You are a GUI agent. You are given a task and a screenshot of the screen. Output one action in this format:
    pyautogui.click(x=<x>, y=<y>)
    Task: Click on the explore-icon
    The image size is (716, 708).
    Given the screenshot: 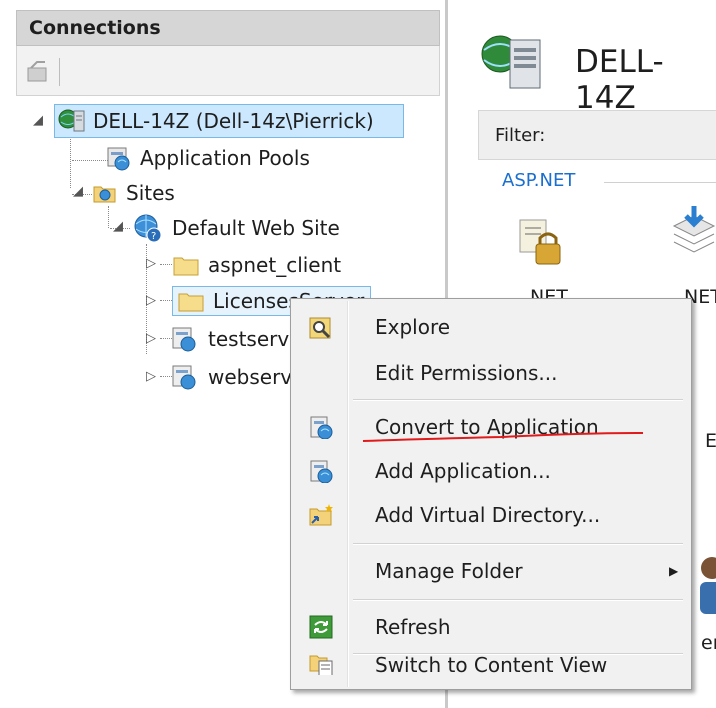 What is the action you would take?
    pyautogui.click(x=320, y=328)
    